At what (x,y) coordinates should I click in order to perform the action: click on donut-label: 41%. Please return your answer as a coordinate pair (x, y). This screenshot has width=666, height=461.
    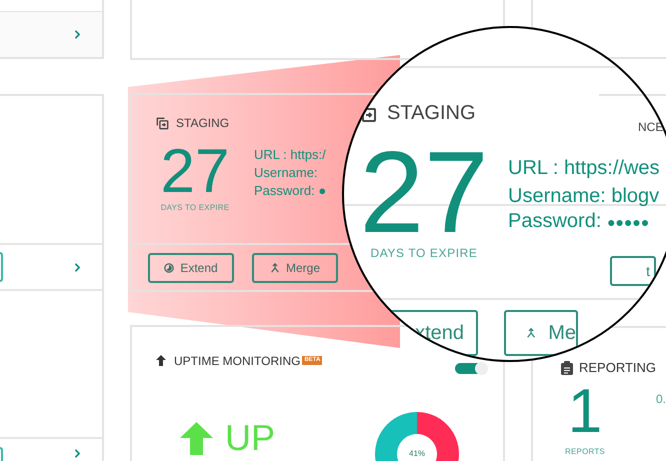
    Looking at the image, I should click on (417, 454).